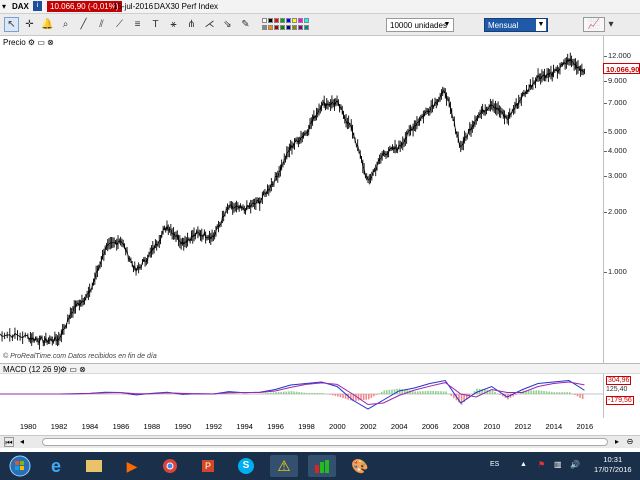 The height and width of the screenshot is (480, 640). I want to click on x-tick-label: 2002, so click(368, 426).